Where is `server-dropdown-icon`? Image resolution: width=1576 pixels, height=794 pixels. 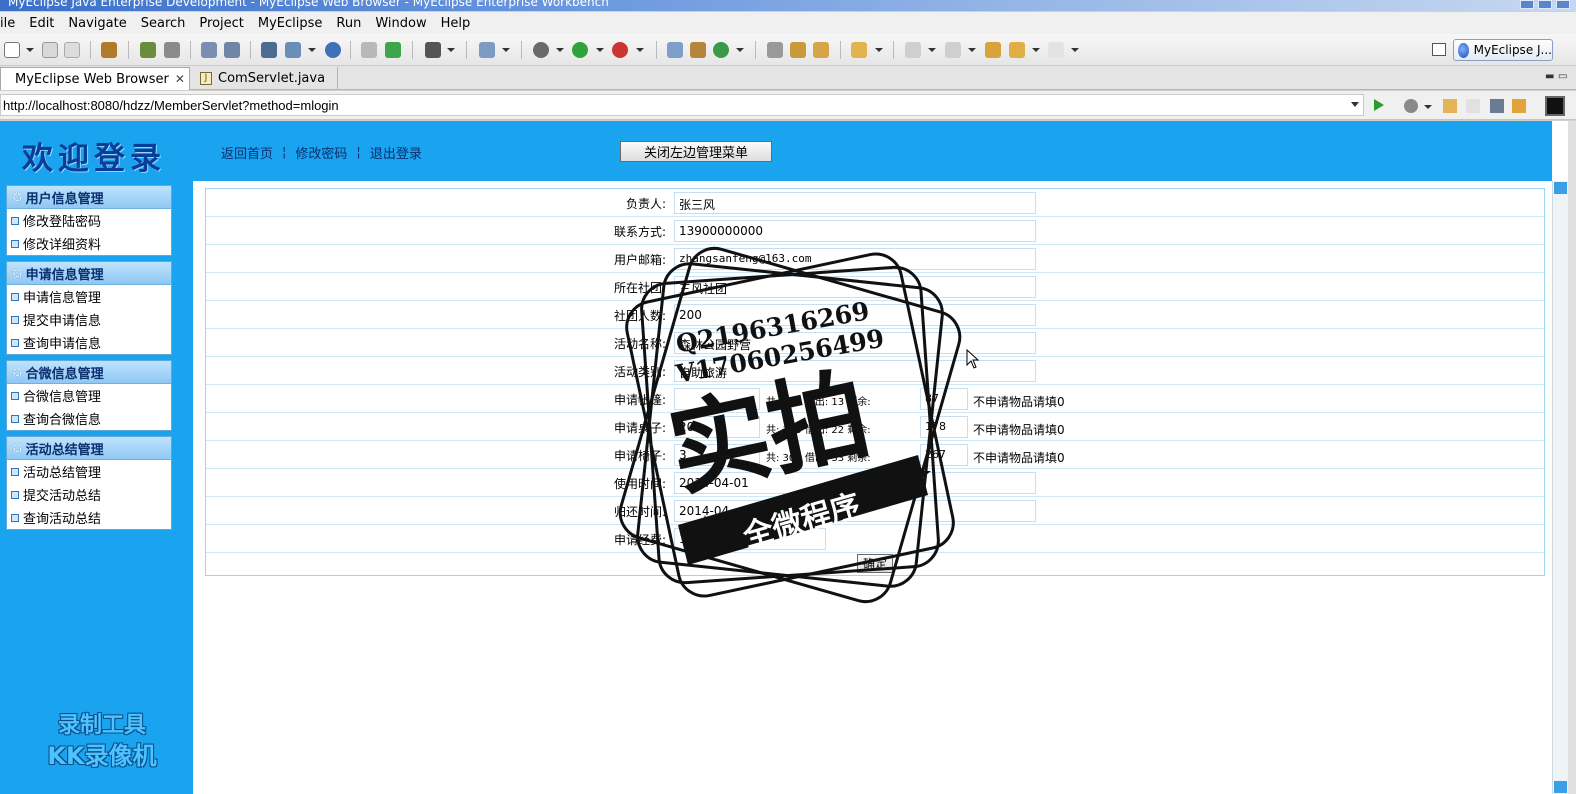
server-dropdown-icon is located at coordinates (312, 50).